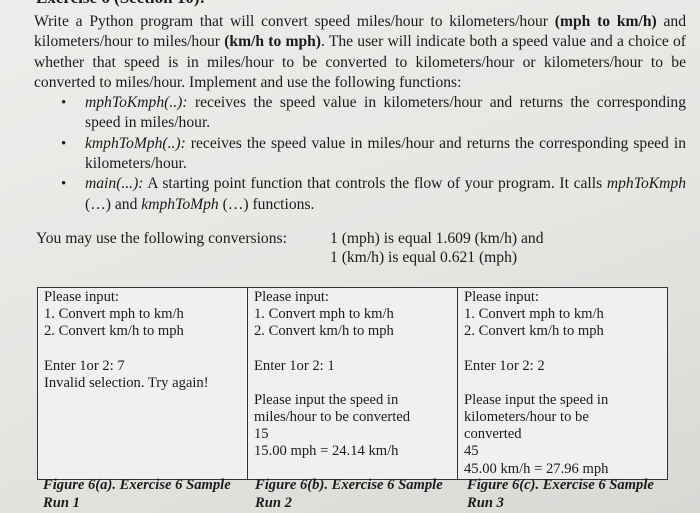  Describe the element at coordinates (272, 42) in the screenshot. I see `intro-bold: (km/h to mph)` at that location.